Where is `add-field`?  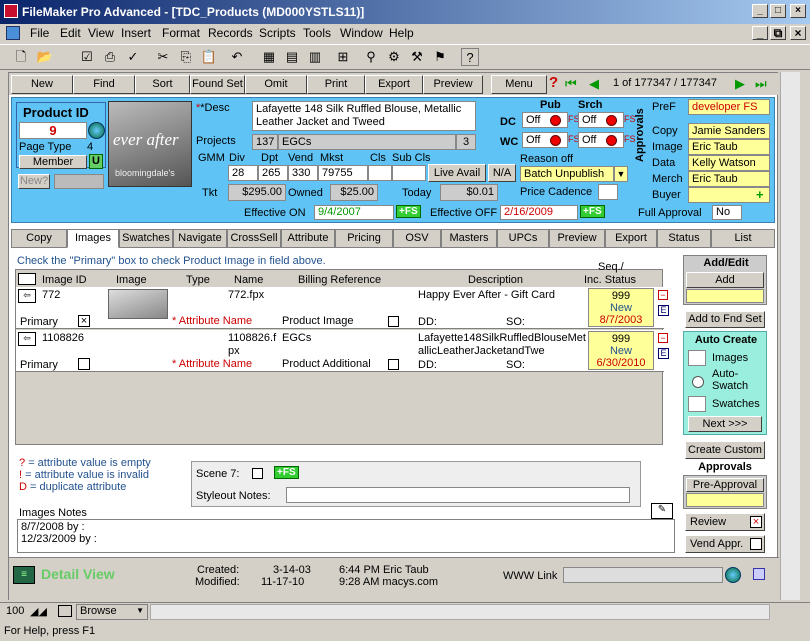 add-field is located at coordinates (725, 296).